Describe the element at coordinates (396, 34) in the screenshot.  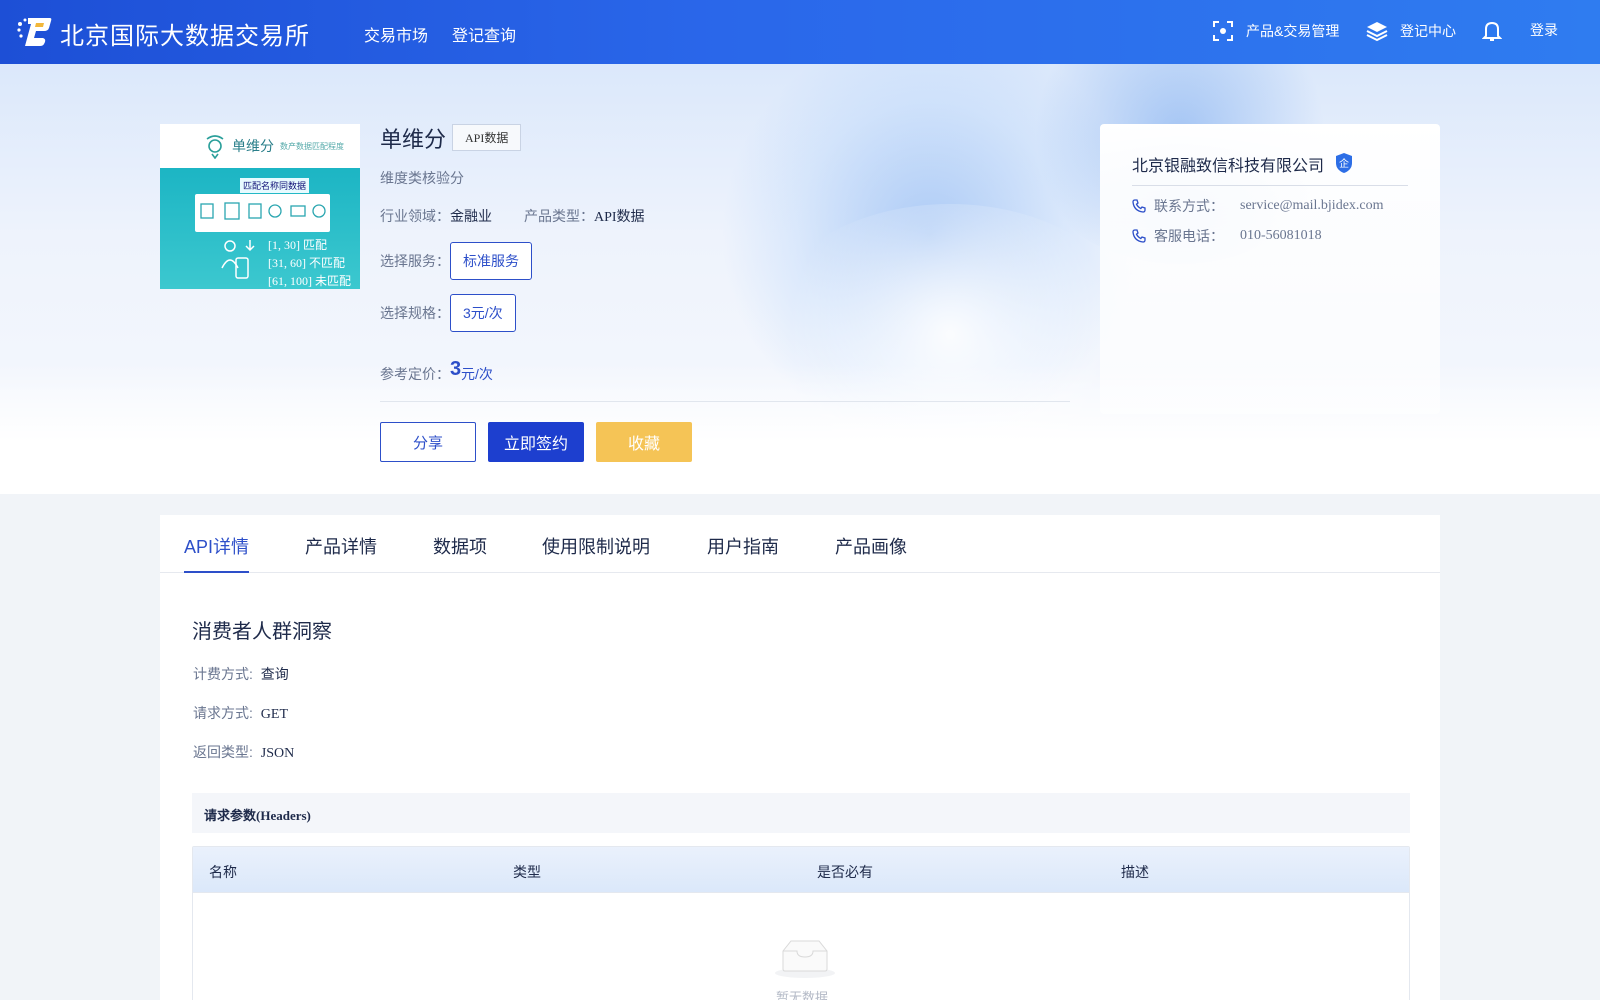
I see `nav-trading-market: 交易市场` at that location.